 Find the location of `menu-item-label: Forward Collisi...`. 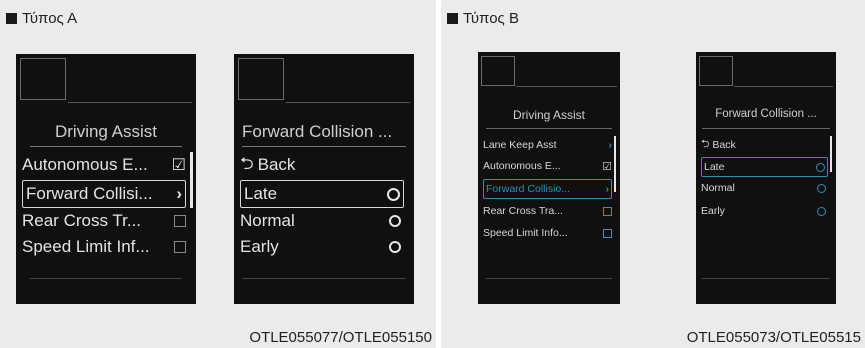

menu-item-label: Forward Collisi... is located at coordinates (89, 193).